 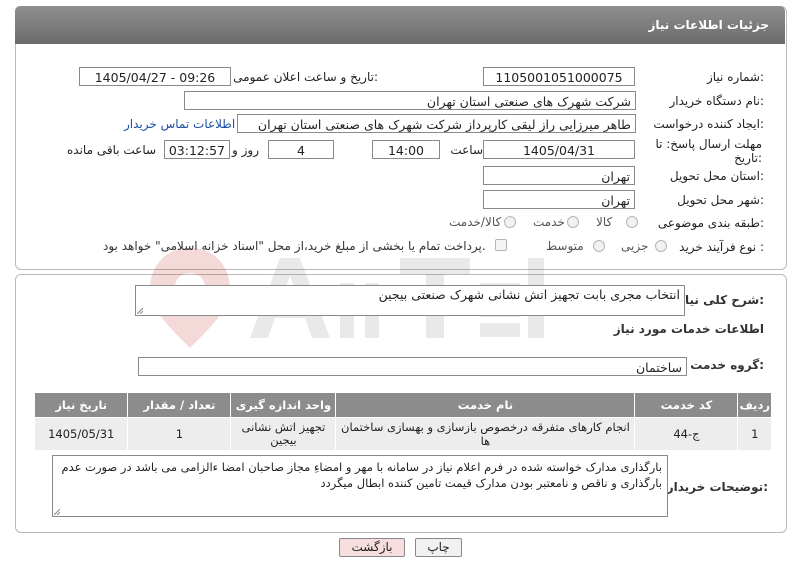 I want to click on remaining-label: ساعت باقی مانده, so click(x=112, y=150).